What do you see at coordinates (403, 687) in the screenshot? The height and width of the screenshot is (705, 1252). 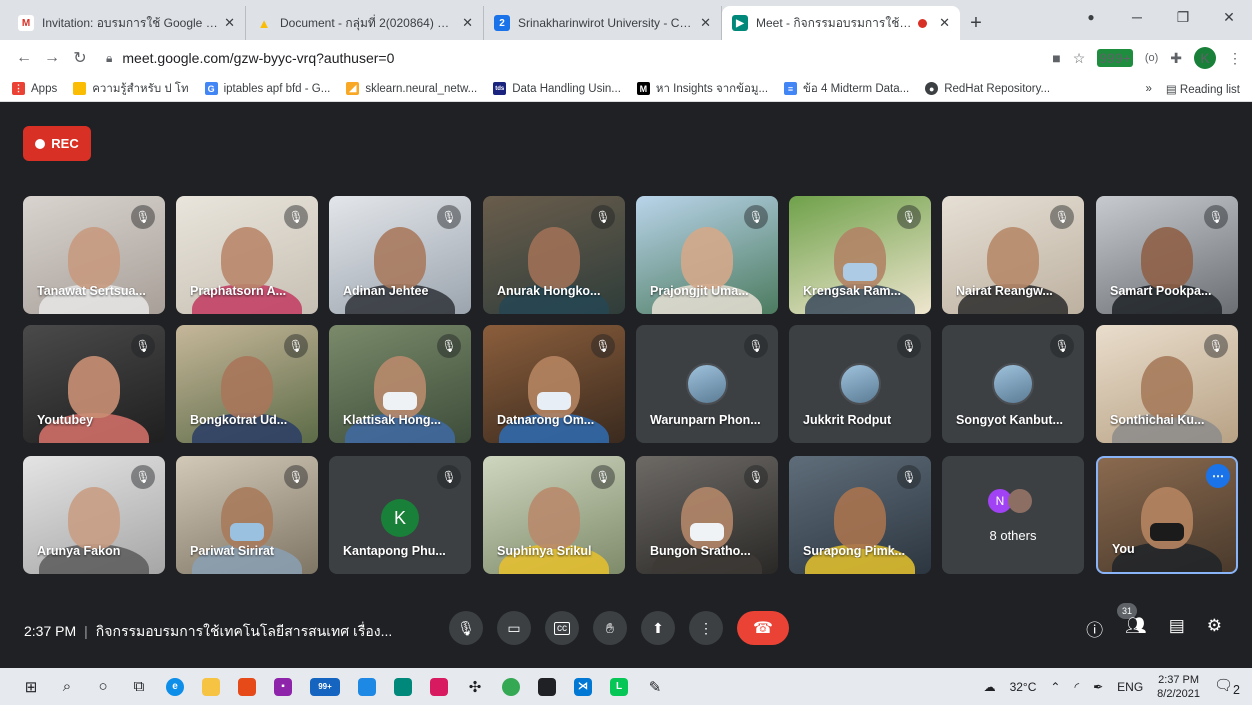 I see `phone-app-icon` at bounding box center [403, 687].